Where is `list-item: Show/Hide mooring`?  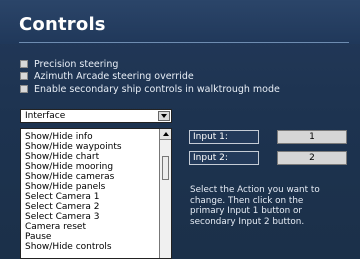
list-item: Show/Hide mooring is located at coordinates (69, 167).